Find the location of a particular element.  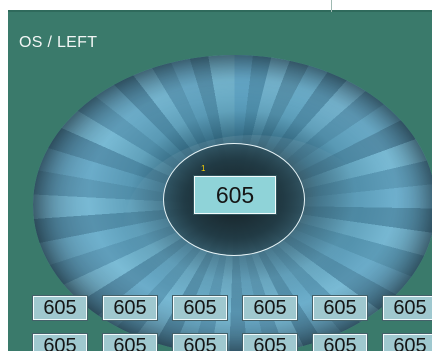

grid-cell-r1-c2: 605 is located at coordinates (130, 308).